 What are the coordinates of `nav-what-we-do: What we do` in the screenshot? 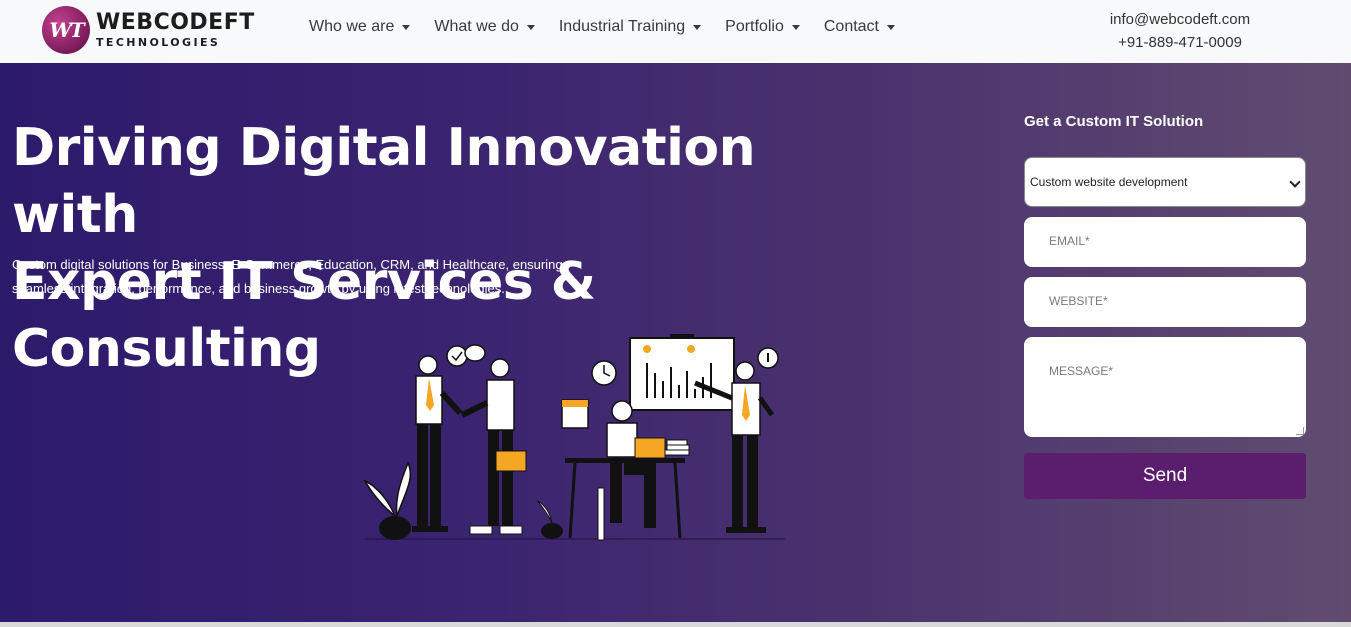 It's located at (484, 27).